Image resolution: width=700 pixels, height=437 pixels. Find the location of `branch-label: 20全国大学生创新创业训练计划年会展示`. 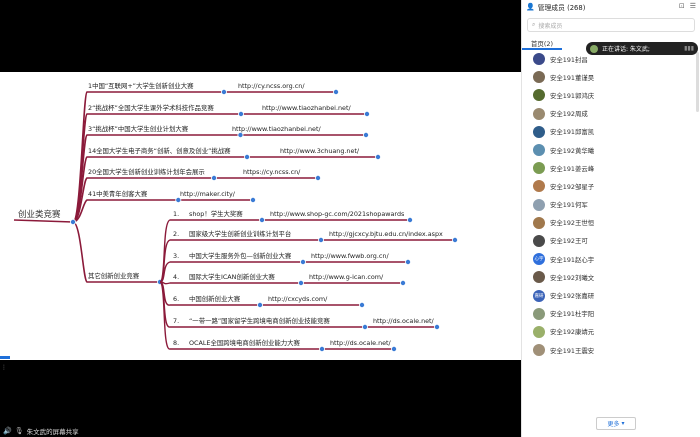

branch-label: 20全国大学生创新创业训练计划年会展示 is located at coordinates (146, 172).